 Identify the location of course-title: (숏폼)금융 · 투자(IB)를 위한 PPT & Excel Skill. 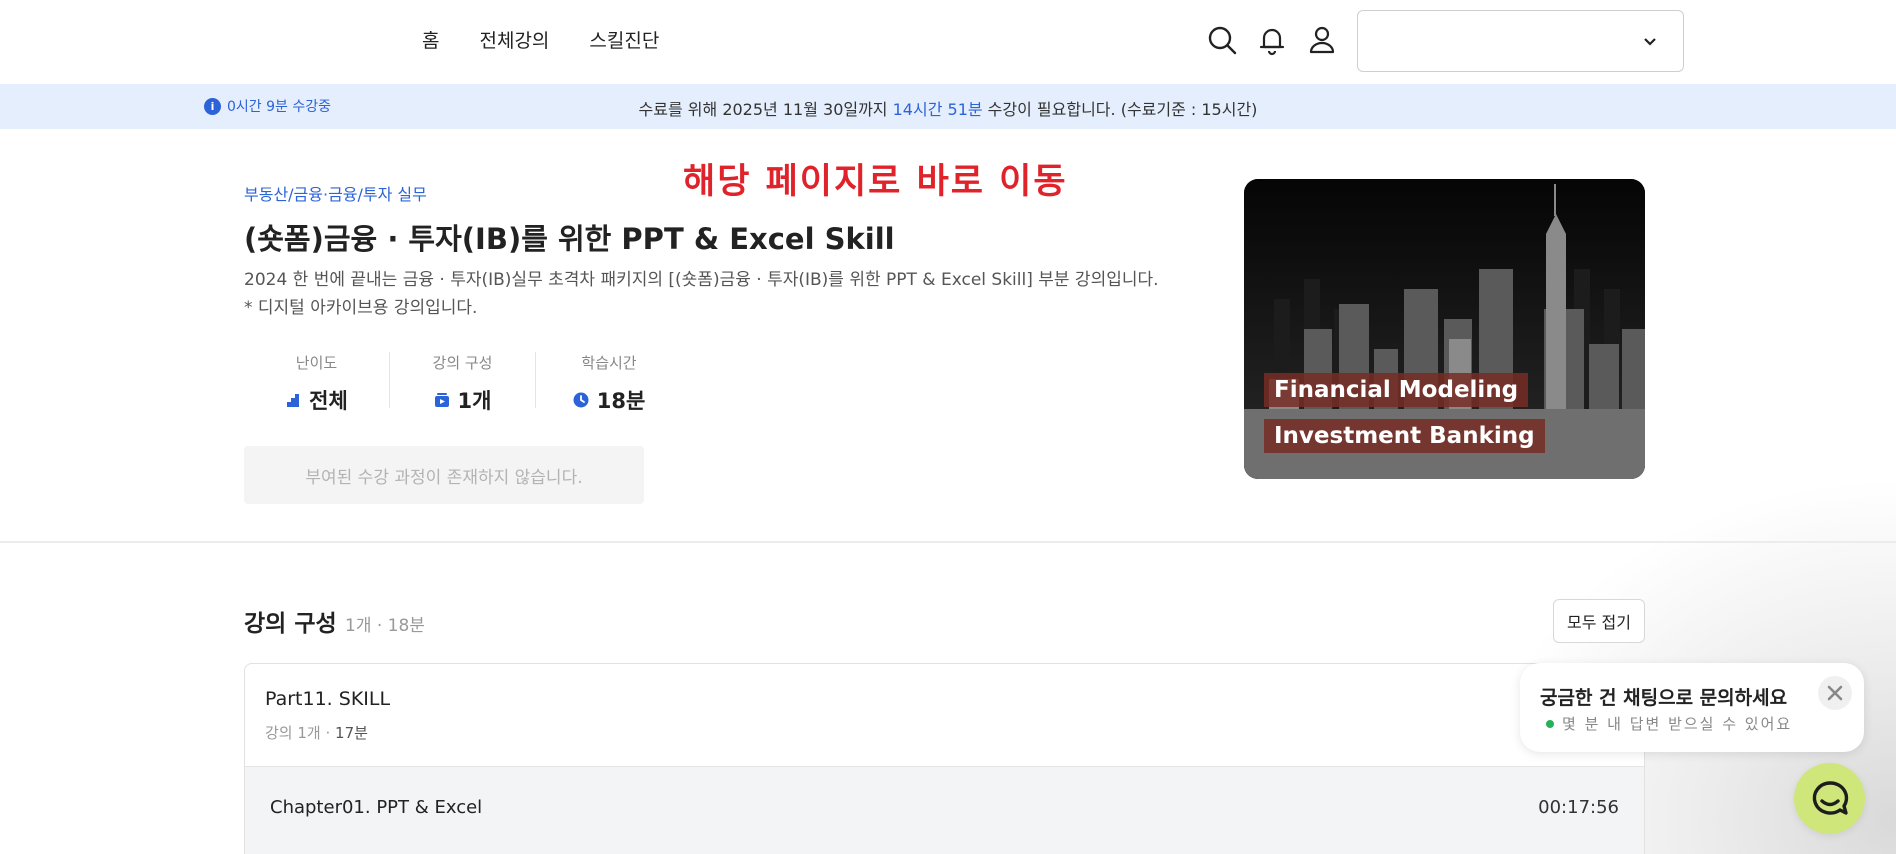
(569, 239).